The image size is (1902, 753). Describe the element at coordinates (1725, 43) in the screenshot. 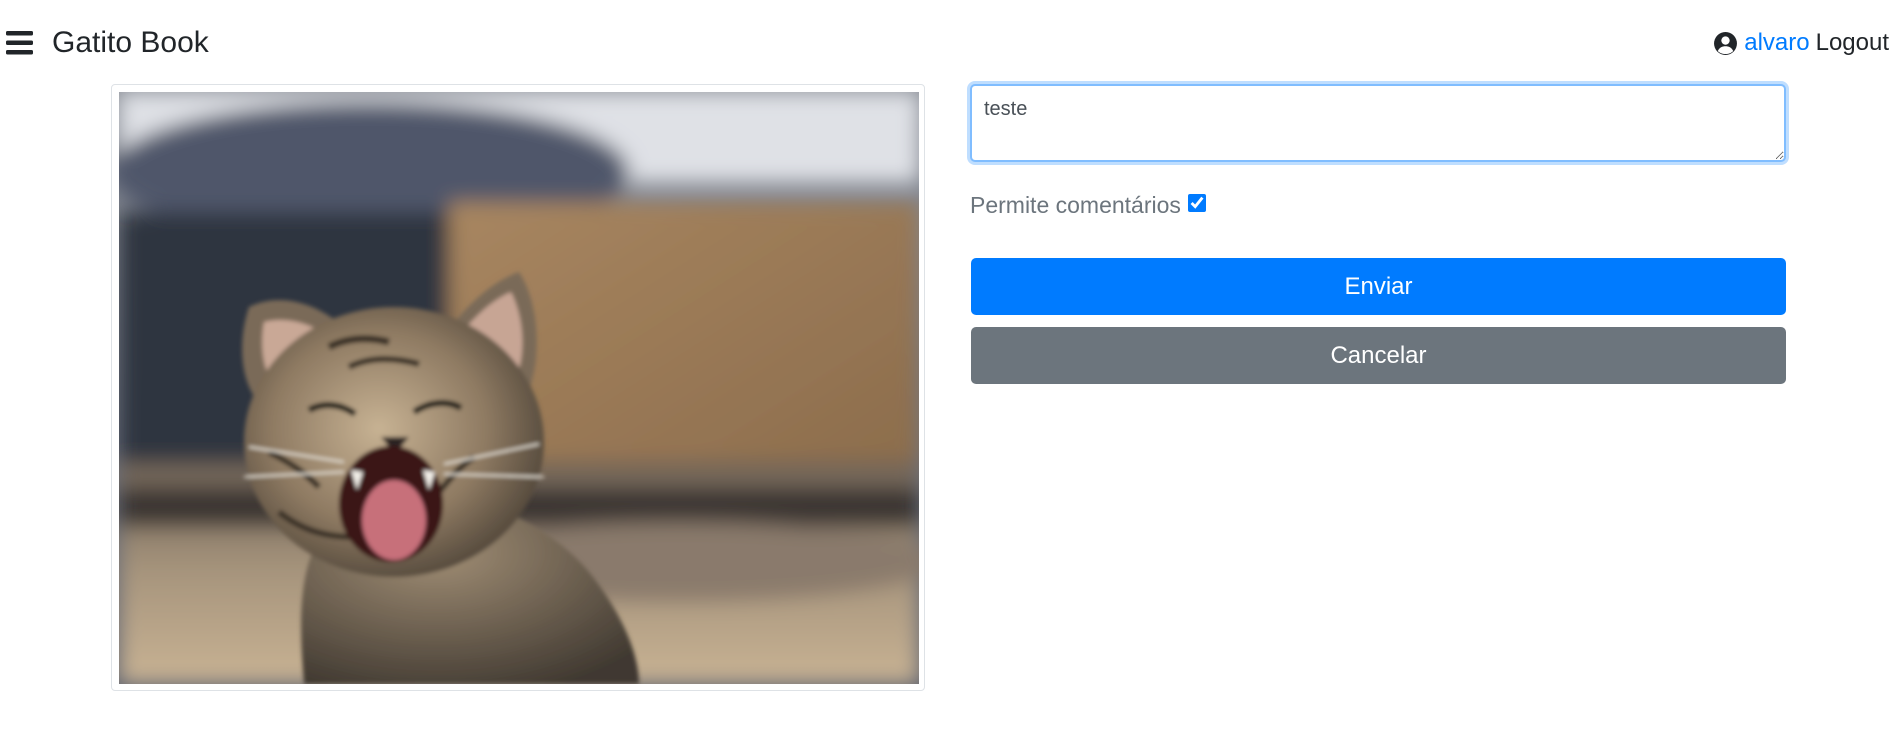

I see `user-circle-icon` at that location.